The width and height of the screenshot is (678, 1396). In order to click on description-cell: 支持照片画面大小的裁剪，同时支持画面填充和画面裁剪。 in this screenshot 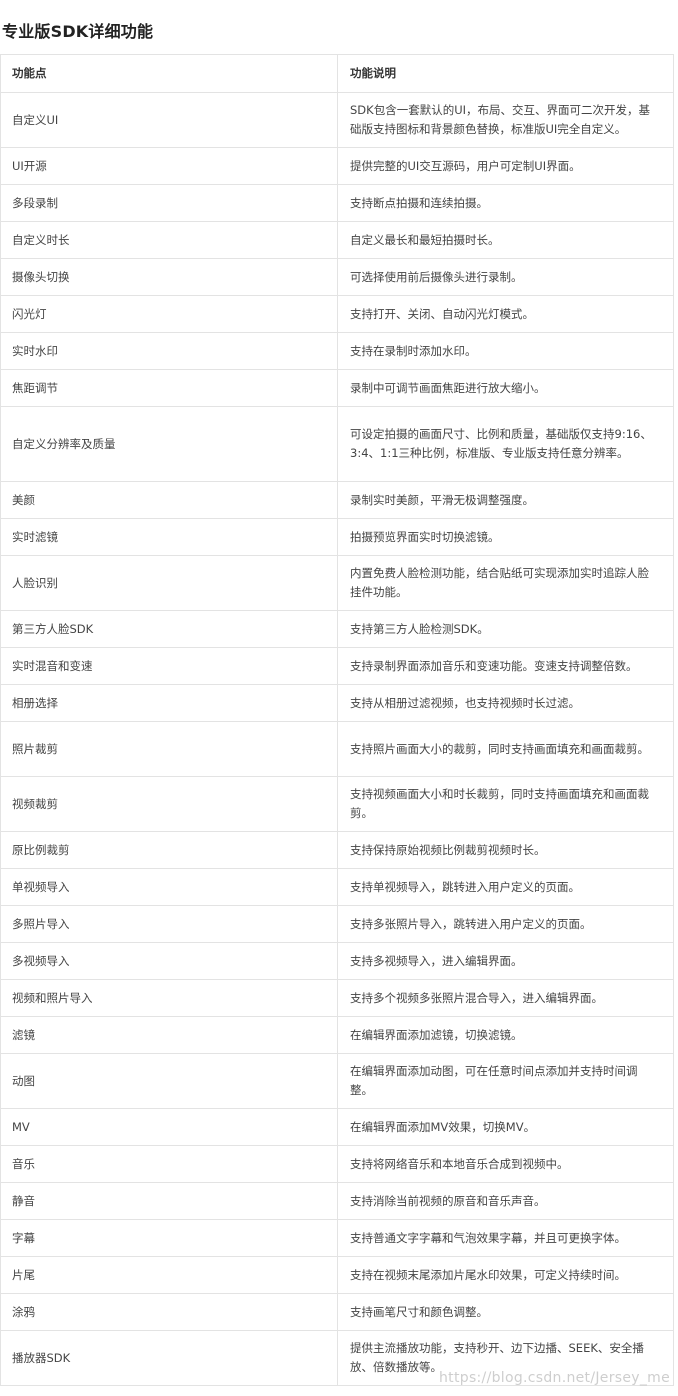, I will do `click(505, 749)`.